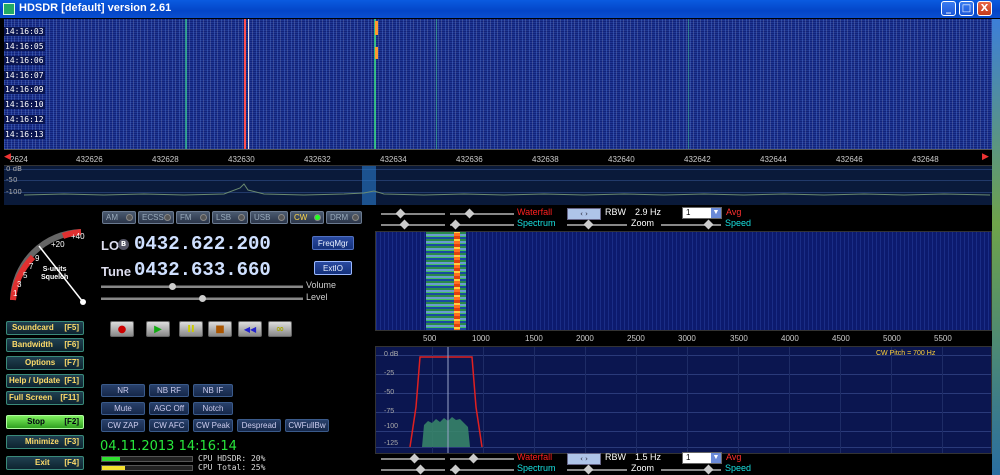 The image size is (1000, 475). What do you see at coordinates (376, 28) in the screenshot?
I see `signal-burst` at bounding box center [376, 28].